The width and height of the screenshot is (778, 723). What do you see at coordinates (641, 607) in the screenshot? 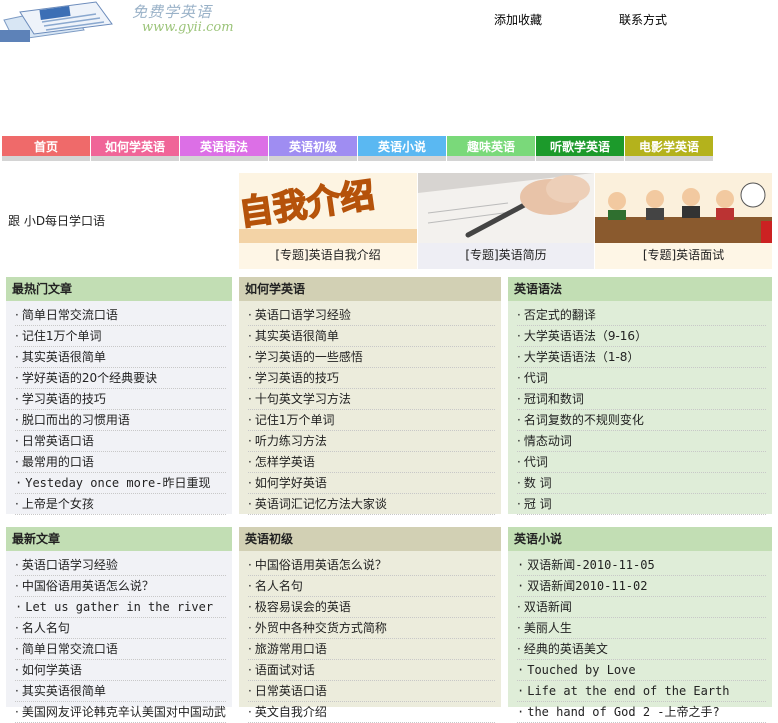
I see `list-item: 双语新闻` at bounding box center [641, 607].